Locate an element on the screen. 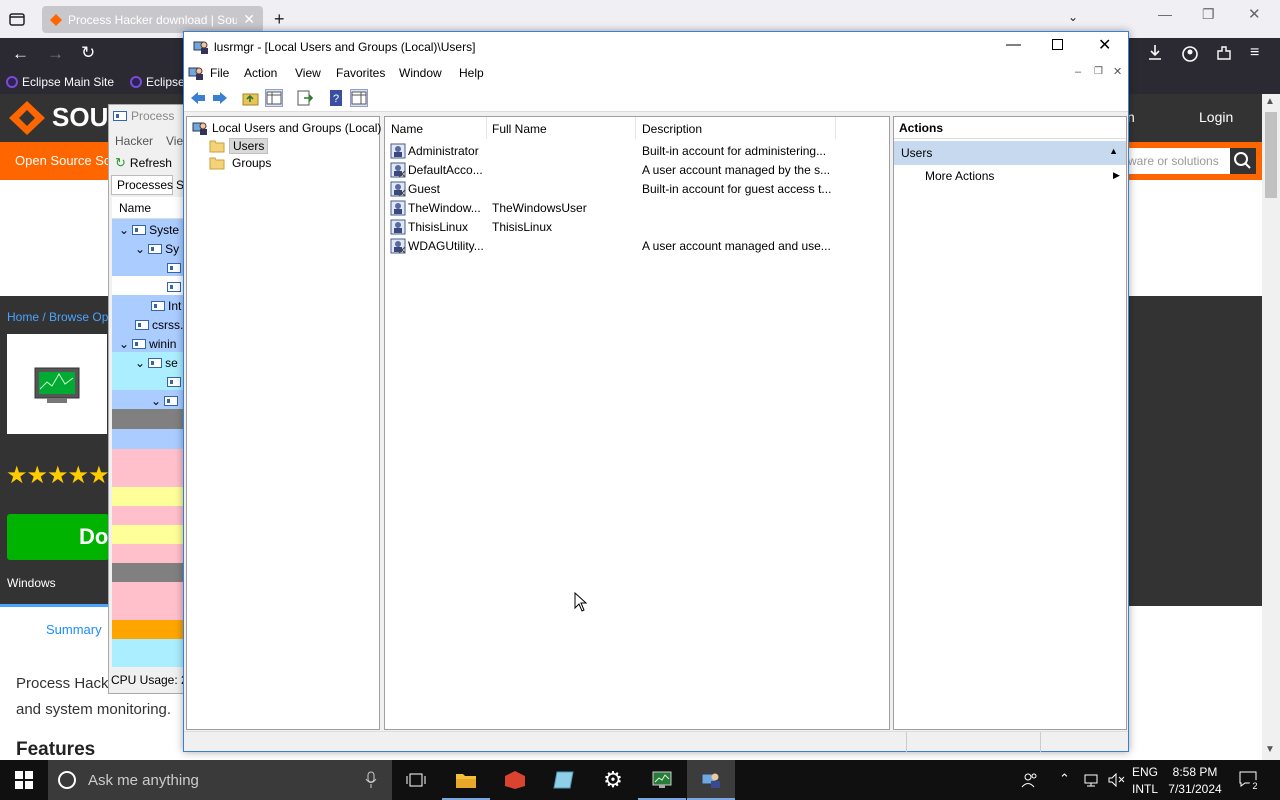  help-icon: ? is located at coordinates (336, 98).